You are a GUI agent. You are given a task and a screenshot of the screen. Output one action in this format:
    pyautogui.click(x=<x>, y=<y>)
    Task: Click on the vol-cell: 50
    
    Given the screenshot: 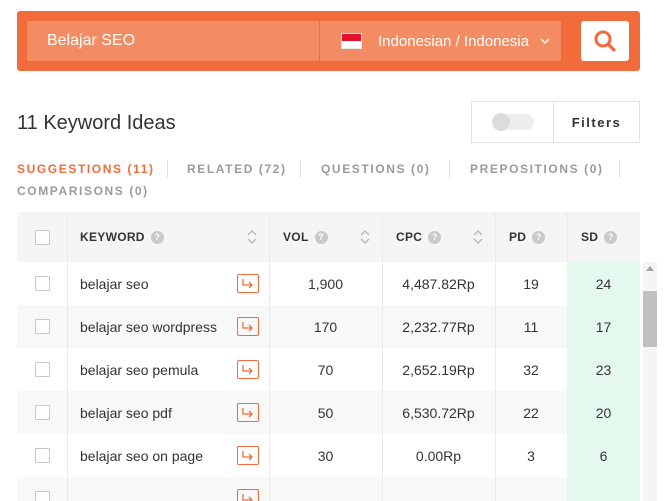 What is the action you would take?
    pyautogui.click(x=325, y=412)
    